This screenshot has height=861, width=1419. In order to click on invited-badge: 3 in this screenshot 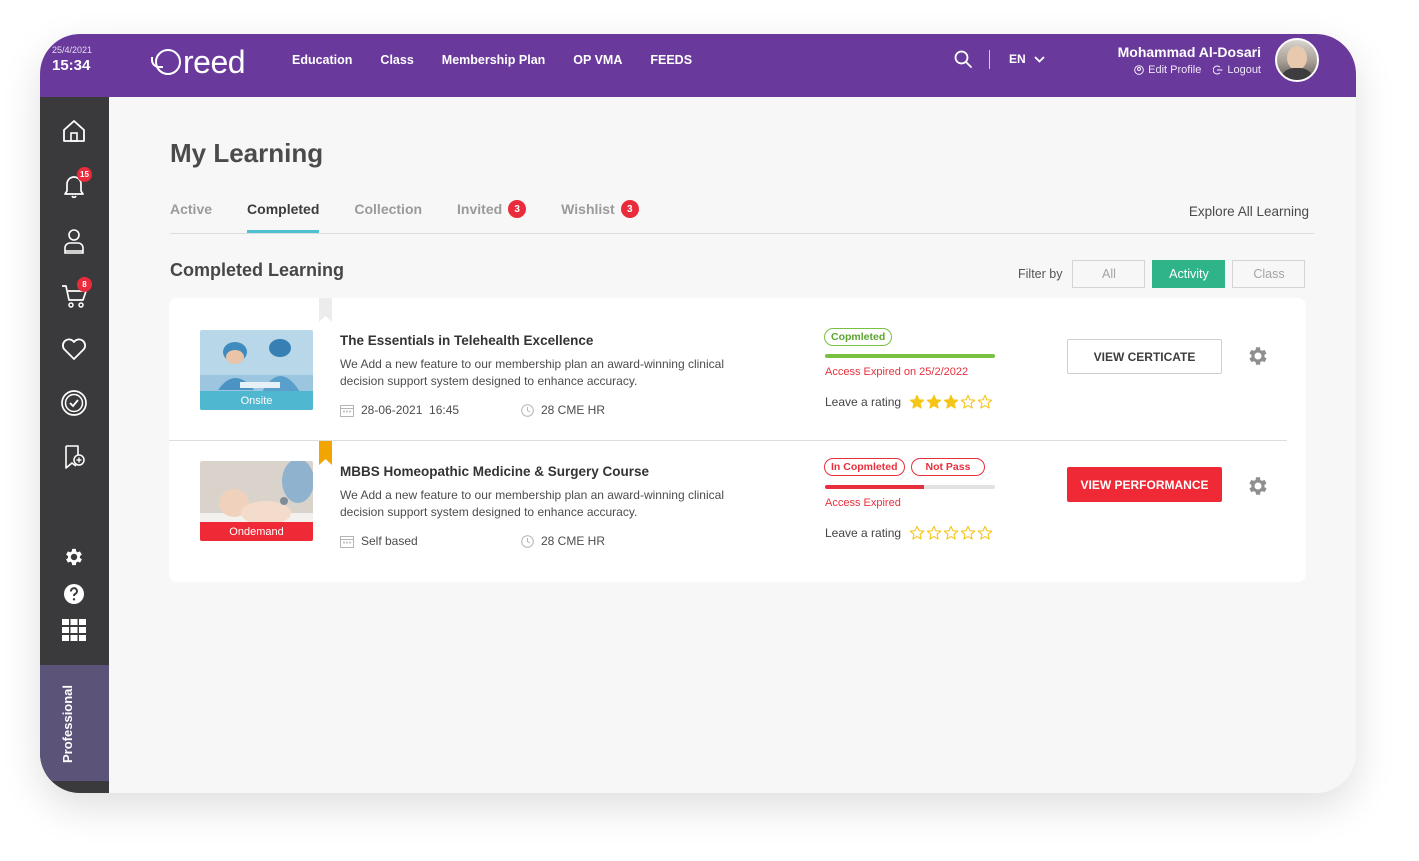, I will do `click(517, 209)`.